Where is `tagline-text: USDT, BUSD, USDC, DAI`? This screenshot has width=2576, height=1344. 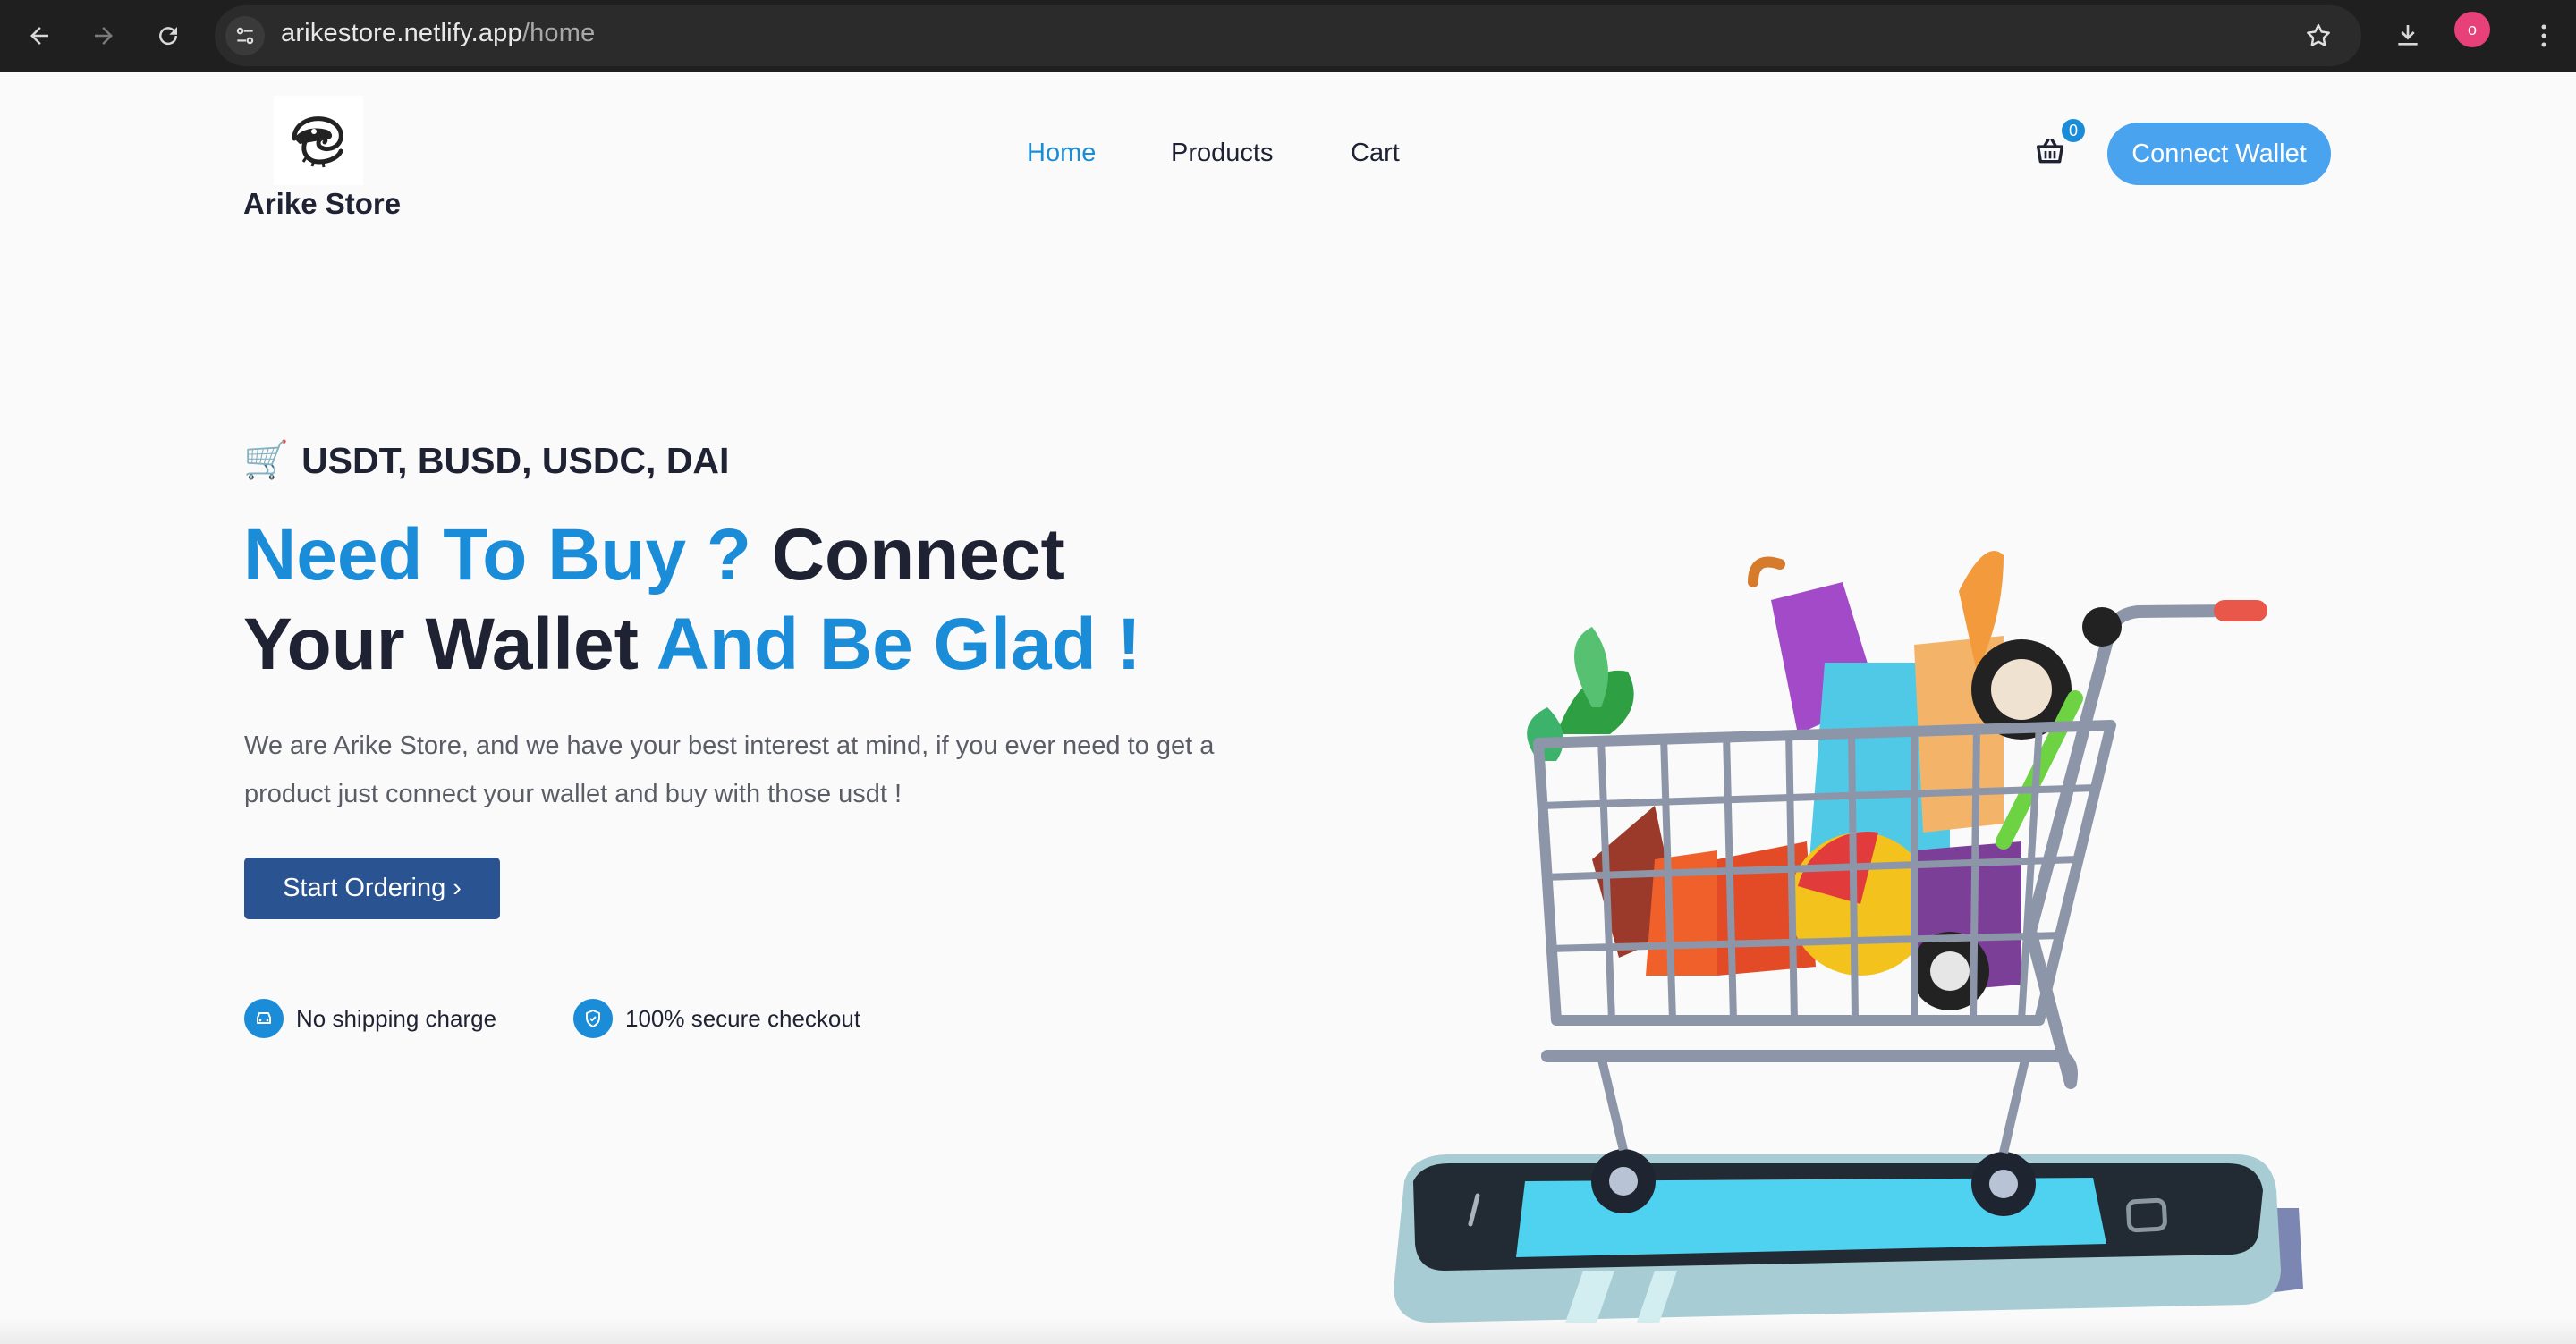 tagline-text: USDT, BUSD, USDC, DAI is located at coordinates (515, 460).